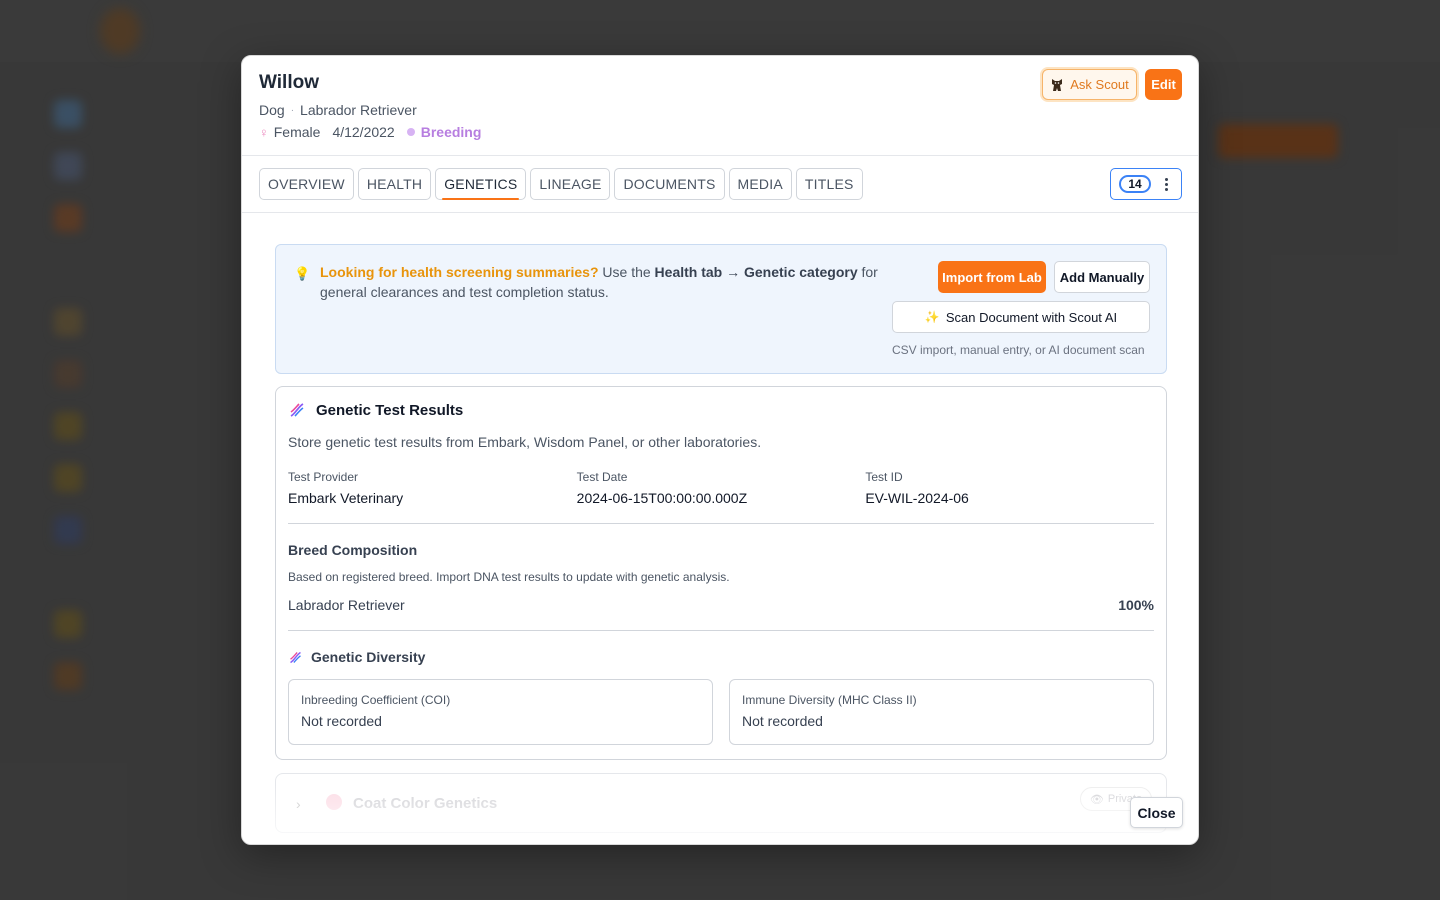 This screenshot has height=900, width=1440. Describe the element at coordinates (297, 132) in the screenshot. I see `sex-label: Female` at that location.